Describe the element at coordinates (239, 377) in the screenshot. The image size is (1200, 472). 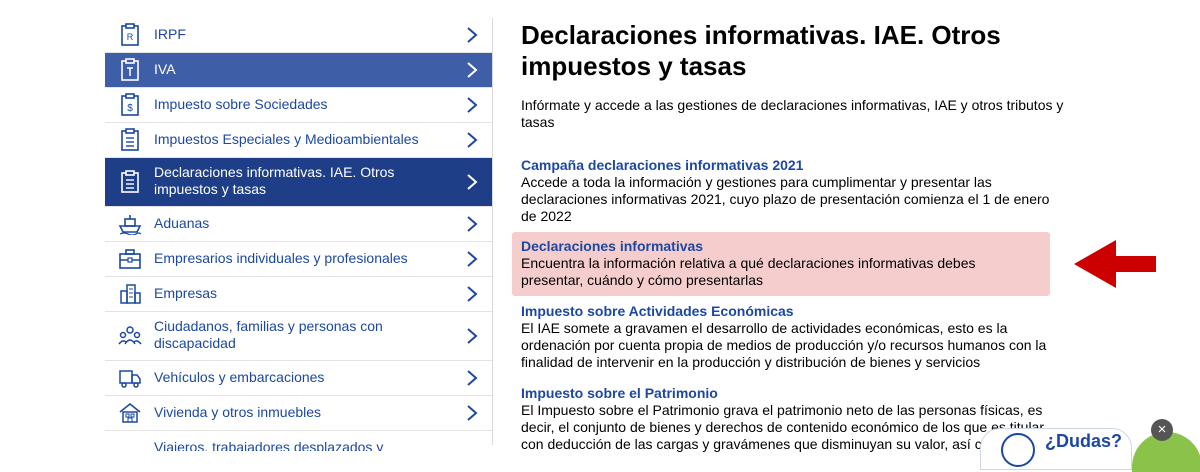
I see `sidebar-item-label: Vehículos y embarcaciones` at that location.